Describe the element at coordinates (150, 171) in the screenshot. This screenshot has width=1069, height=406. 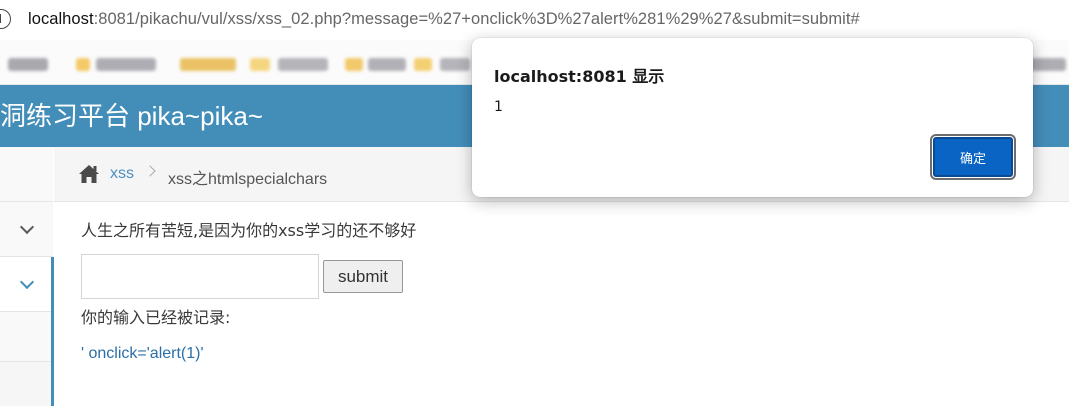
I see `chevron-right-icon` at that location.